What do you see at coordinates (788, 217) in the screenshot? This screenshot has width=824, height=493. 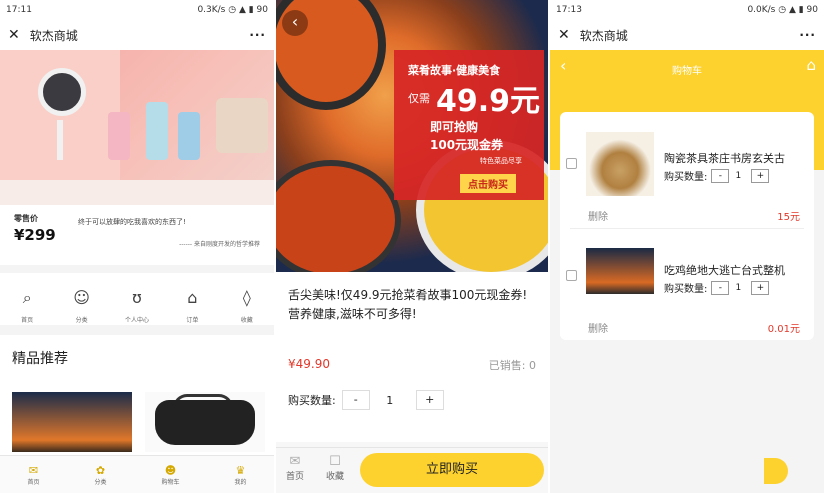 I see `item-amount: 15元` at bounding box center [788, 217].